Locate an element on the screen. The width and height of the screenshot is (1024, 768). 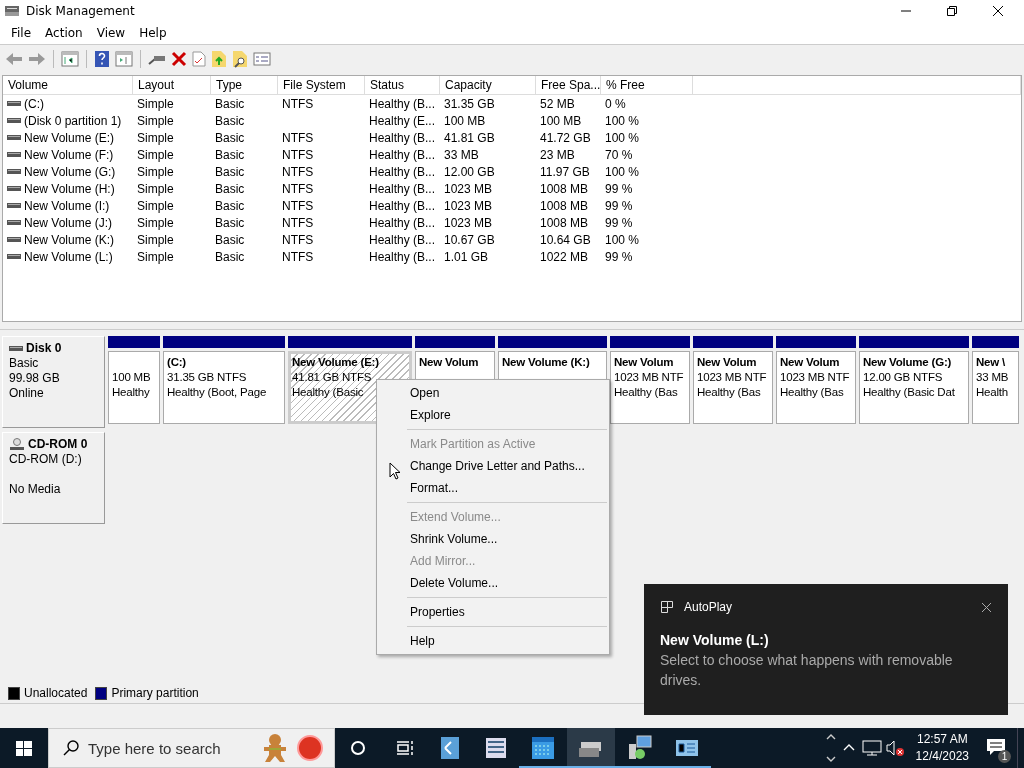
disk-name: CD-ROM 0 is located at coordinates (58, 444).